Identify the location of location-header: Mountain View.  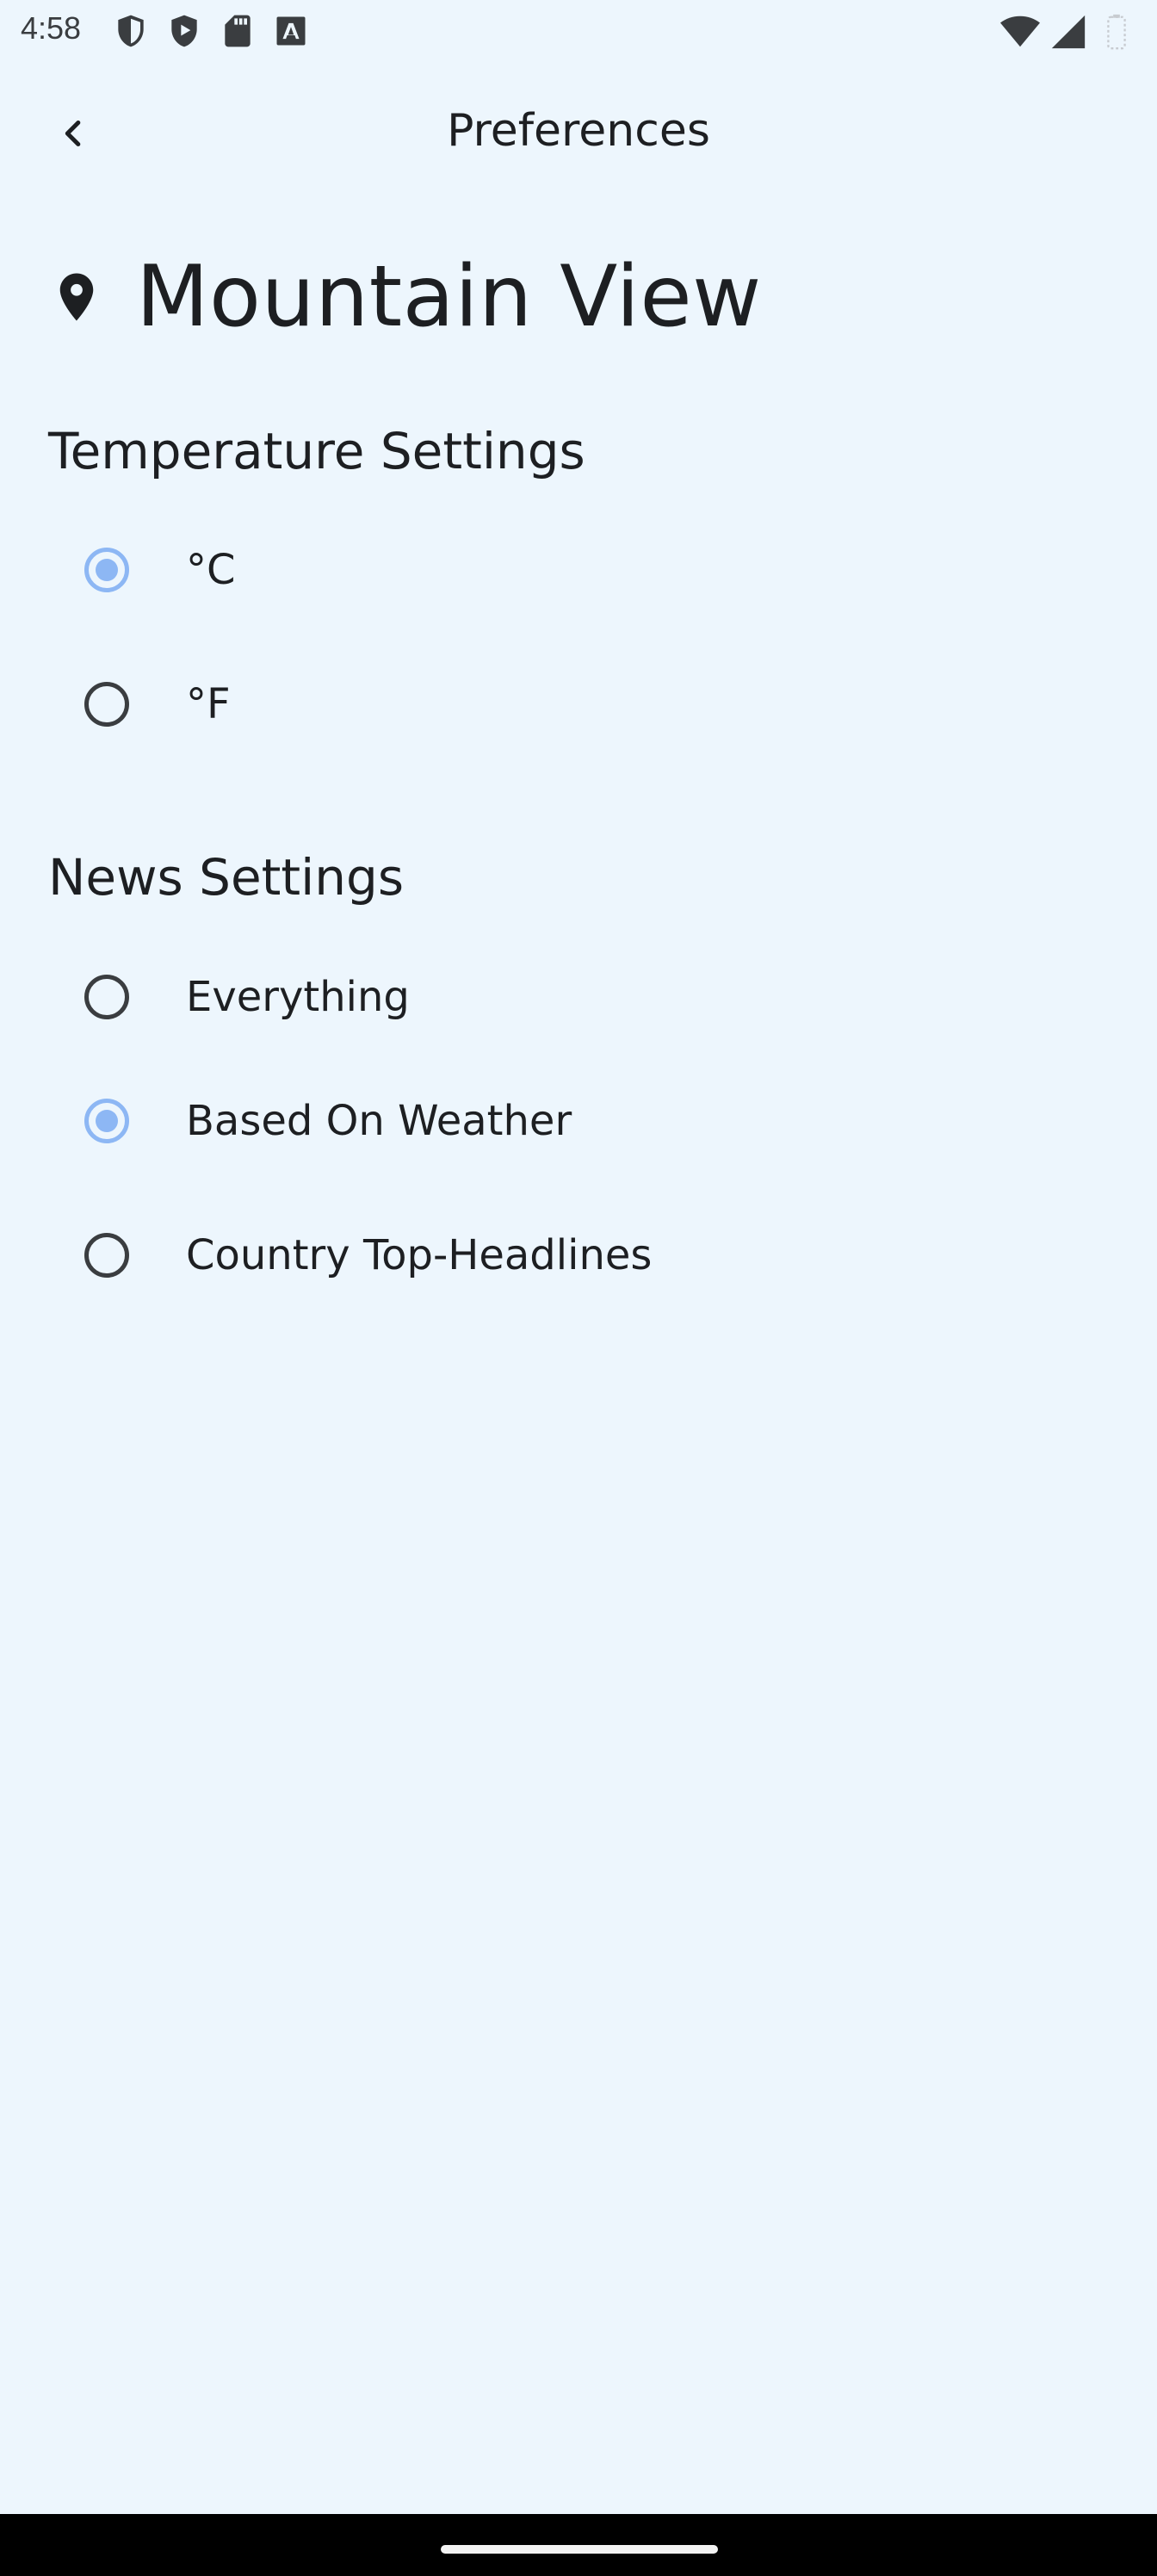
(405, 297).